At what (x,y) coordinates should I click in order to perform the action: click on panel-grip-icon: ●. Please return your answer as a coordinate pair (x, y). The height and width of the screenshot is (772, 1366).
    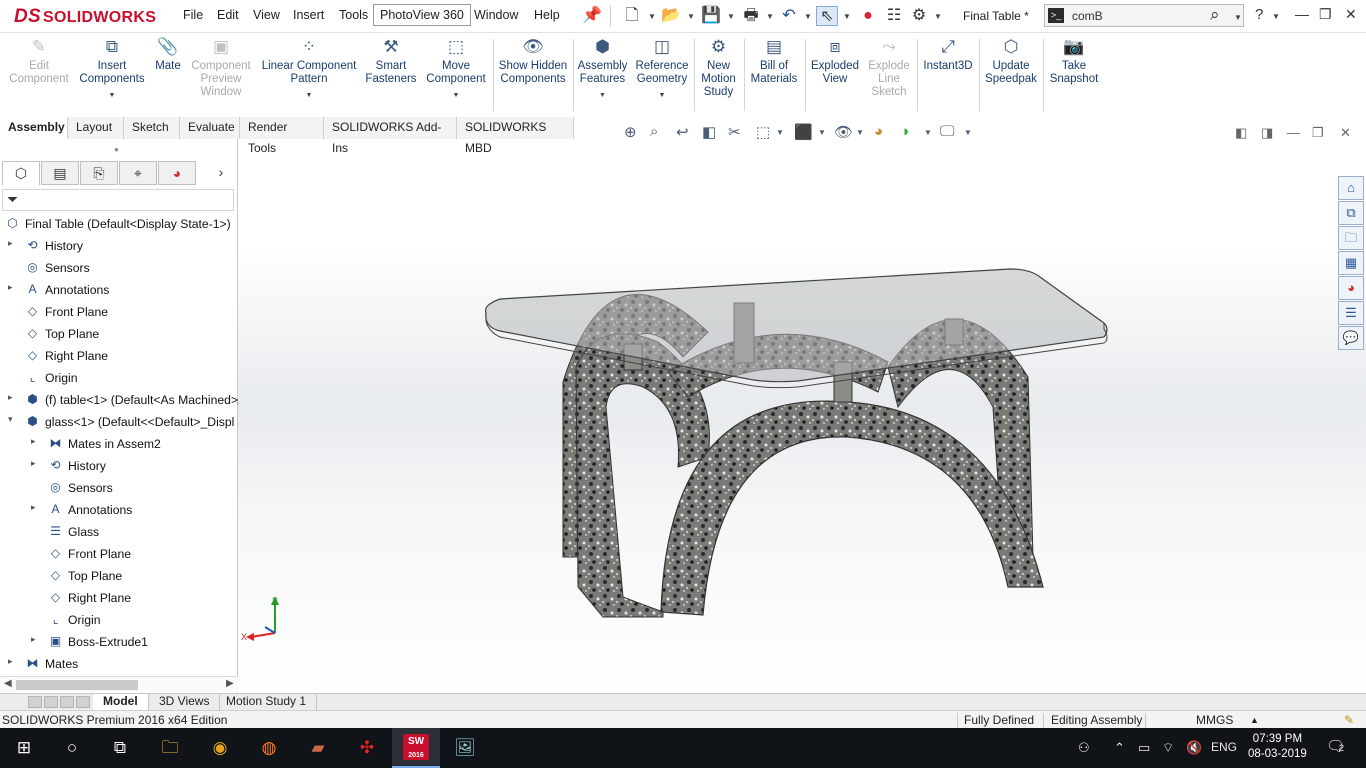
    Looking at the image, I should click on (116, 149).